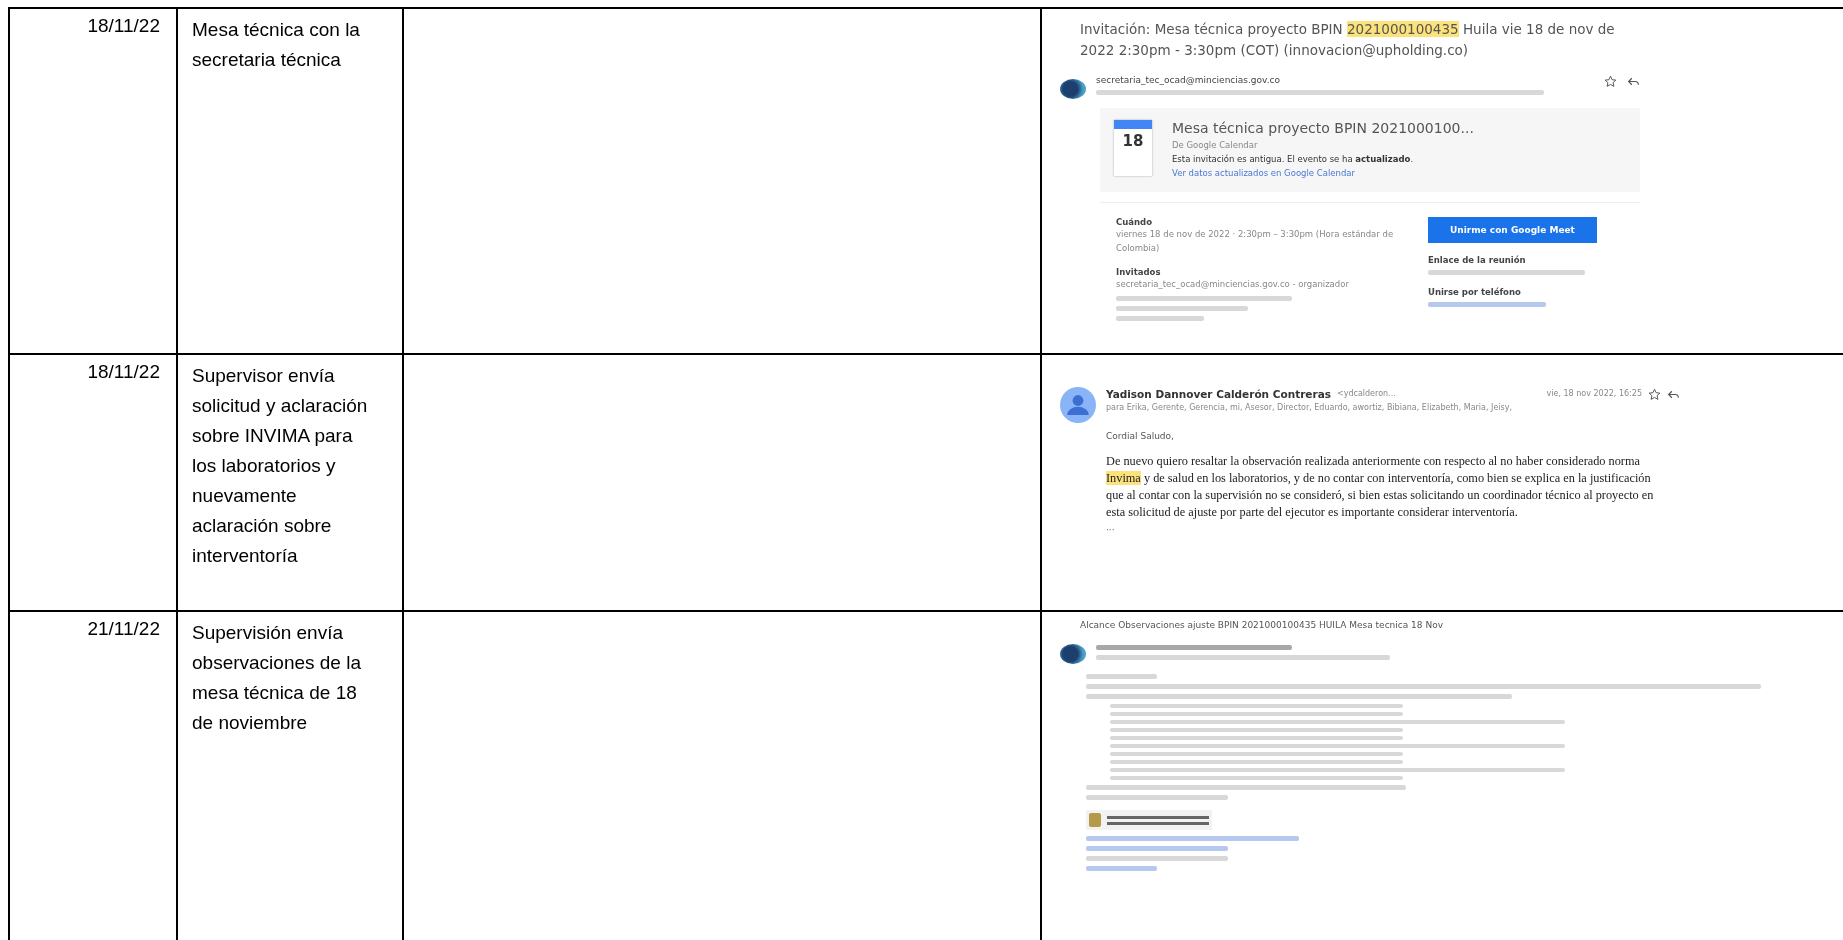 This screenshot has height=940, width=1843. What do you see at coordinates (1134, 222) in the screenshot?
I see `when-label: Cuándo` at bounding box center [1134, 222].